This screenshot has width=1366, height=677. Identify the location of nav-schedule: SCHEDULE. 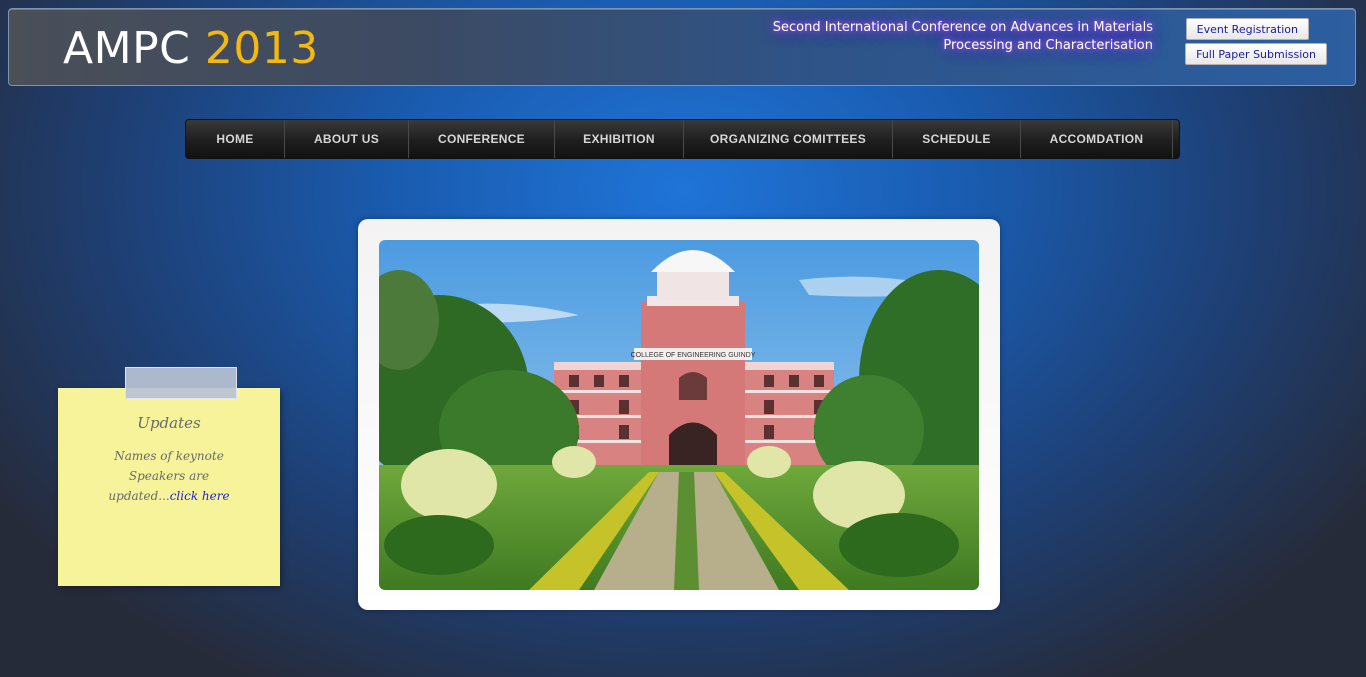
(957, 139).